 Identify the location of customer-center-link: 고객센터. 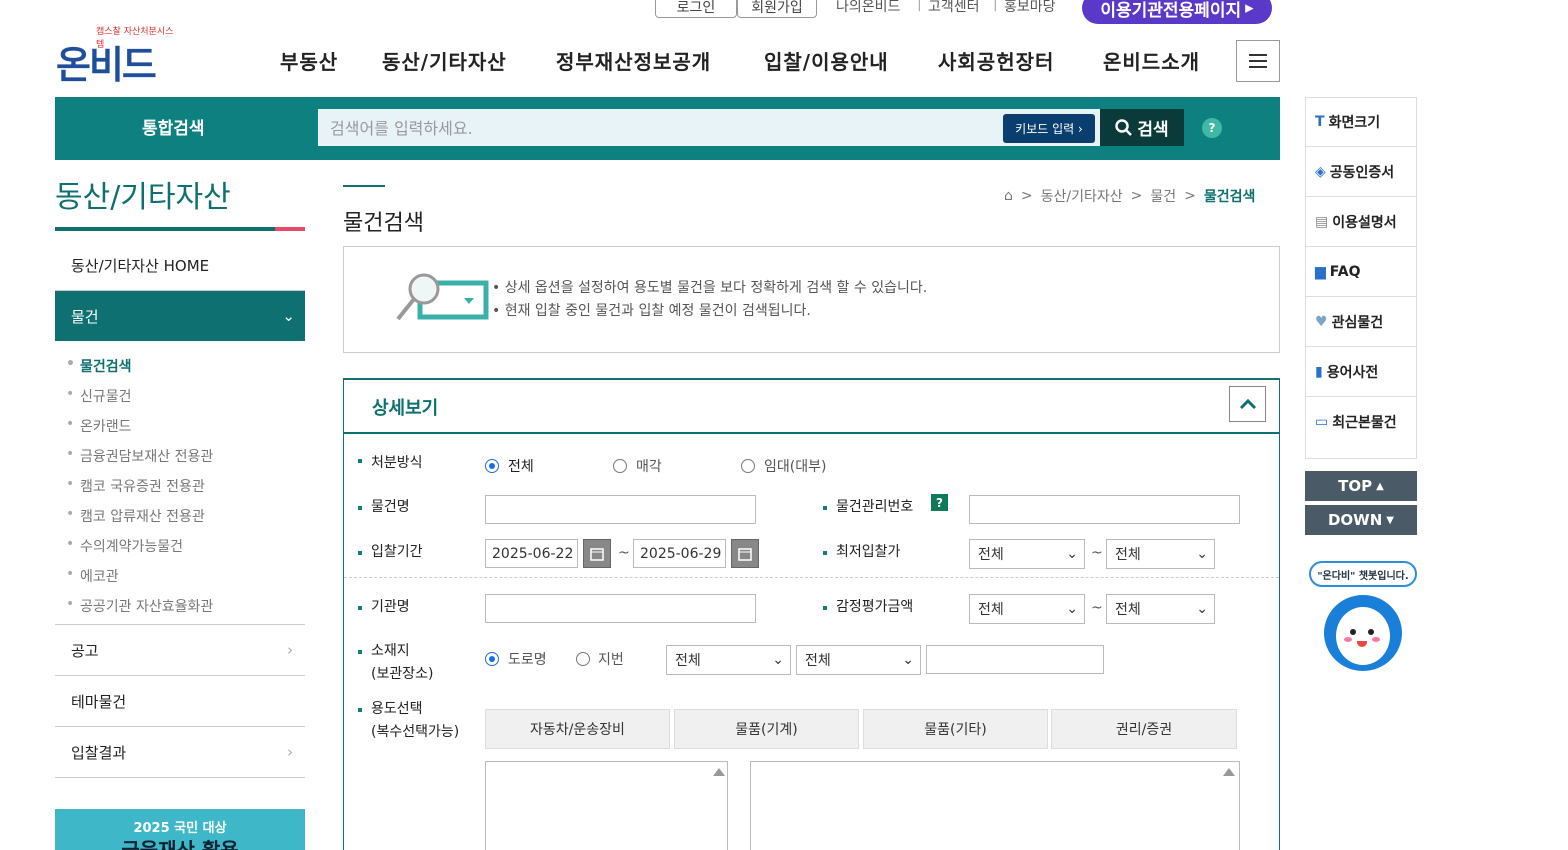
(954, 8).